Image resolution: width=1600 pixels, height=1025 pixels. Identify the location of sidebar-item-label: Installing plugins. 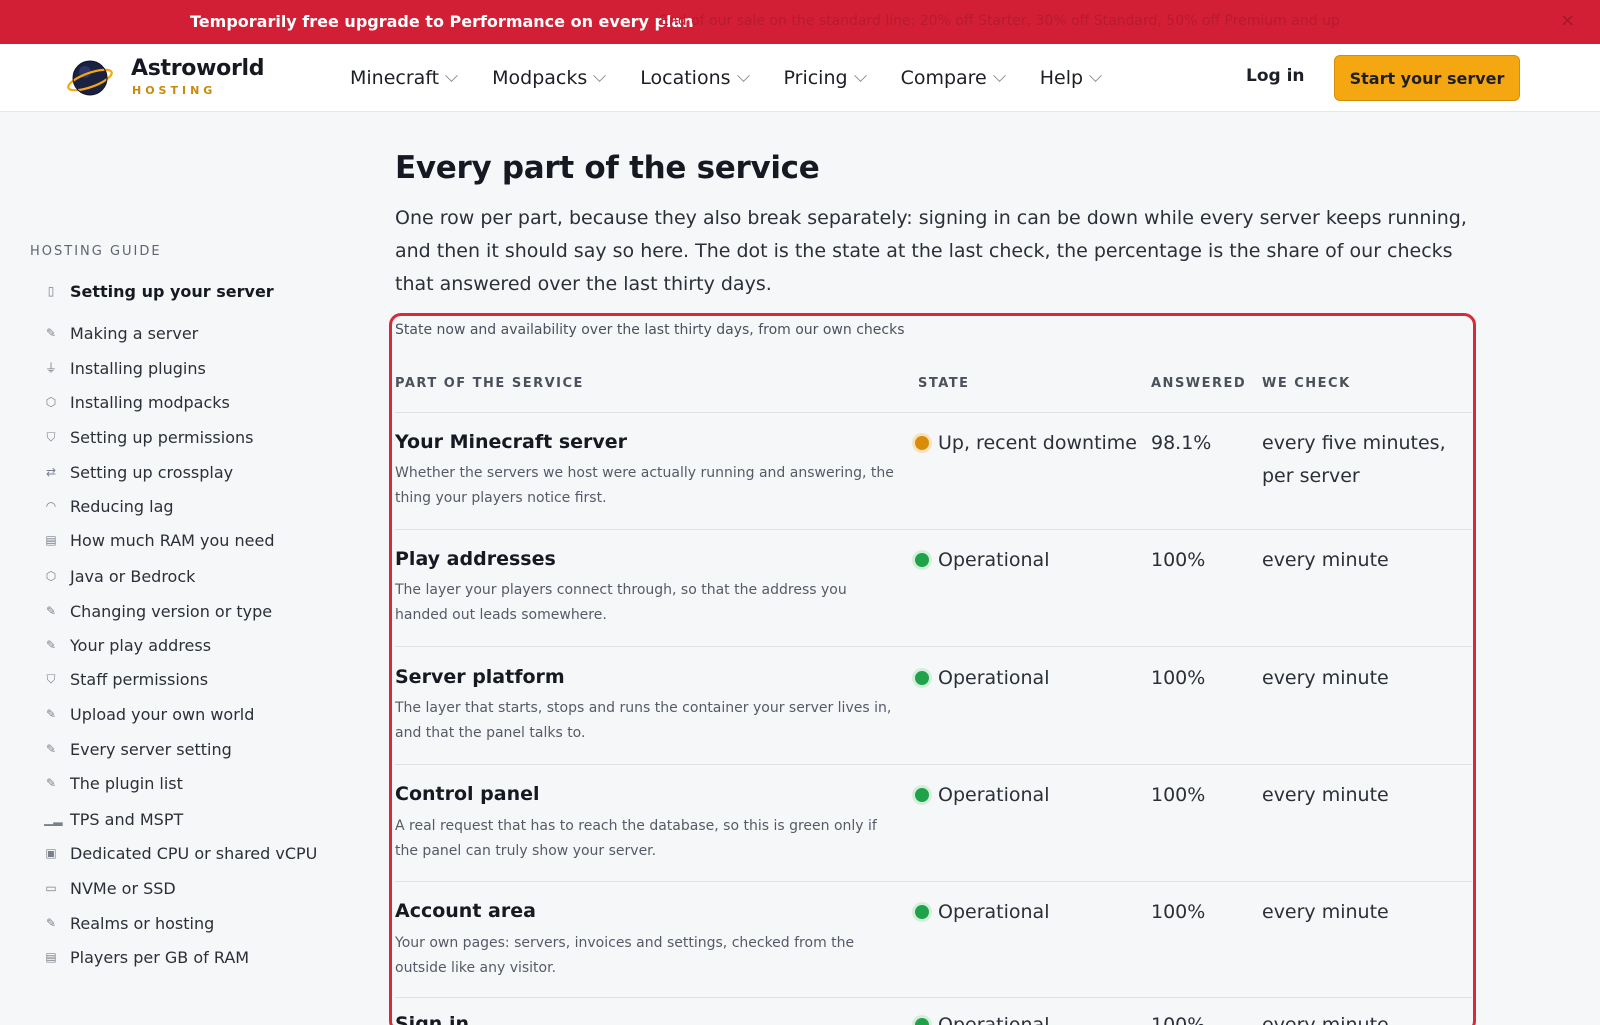
(138, 368).